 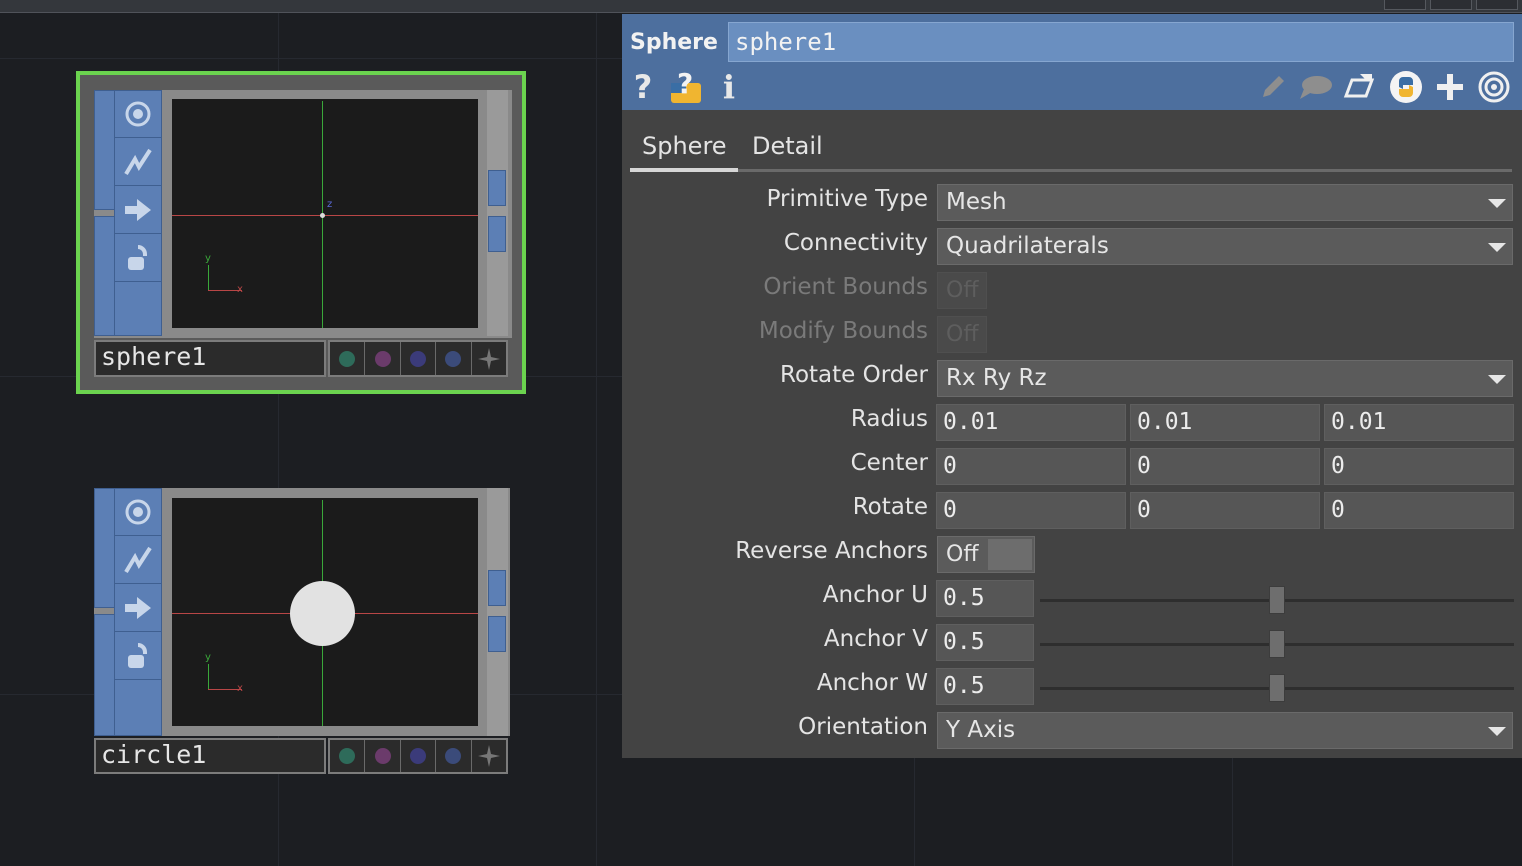 What do you see at coordinates (847, 199) in the screenshot?
I see `param-label: Primitive Type` at bounding box center [847, 199].